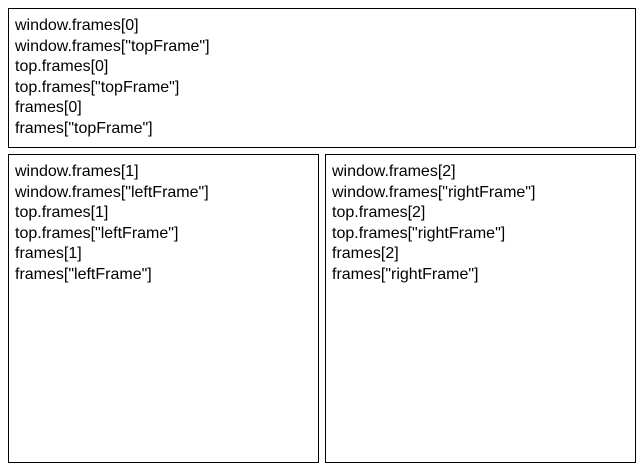 The height and width of the screenshot is (469, 643). I want to click on right-frame-reference-line: frames["rightFrame"], so click(405, 274).